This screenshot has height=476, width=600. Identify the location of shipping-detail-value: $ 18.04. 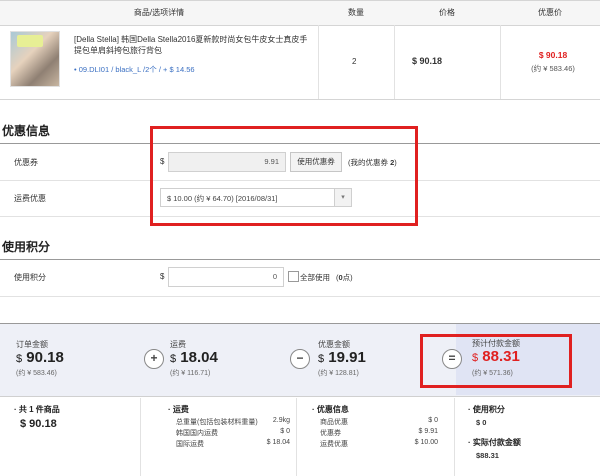
(278, 442).